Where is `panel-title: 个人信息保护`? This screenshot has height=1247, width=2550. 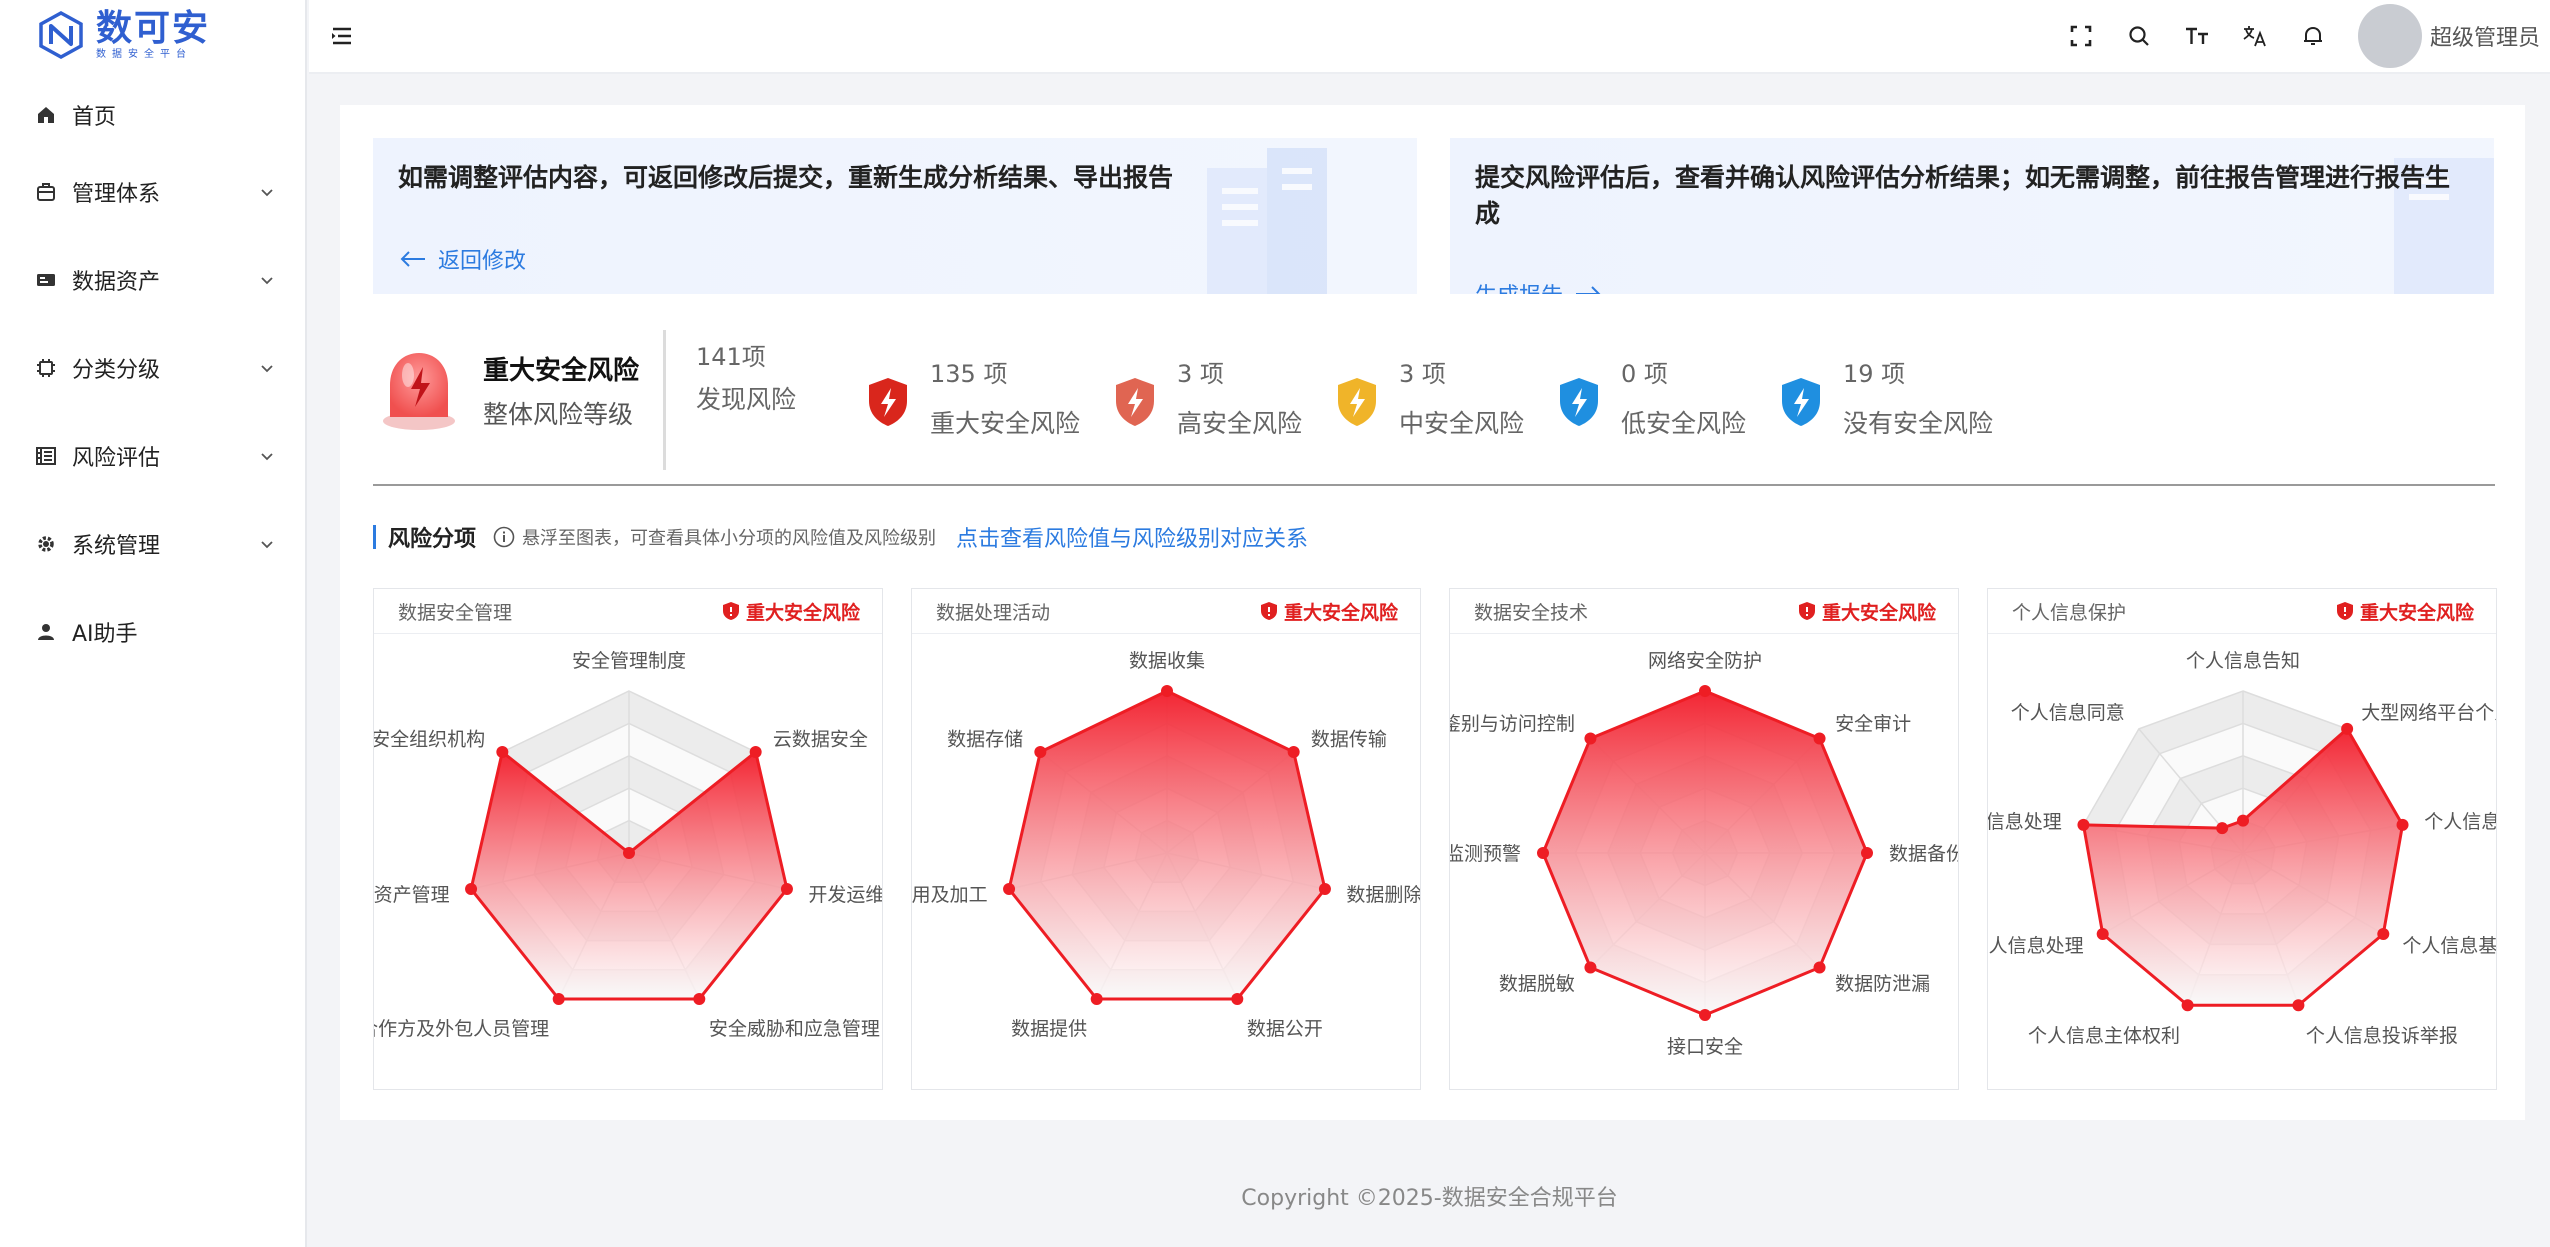
panel-title: 个人信息保护 is located at coordinates (2069, 612).